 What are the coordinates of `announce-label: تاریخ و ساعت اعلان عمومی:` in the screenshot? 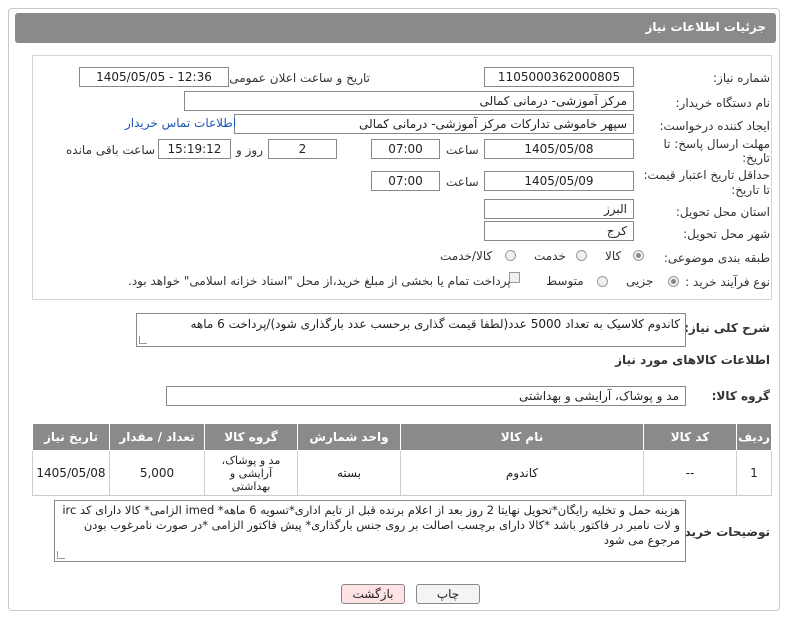 It's located at (297, 78).